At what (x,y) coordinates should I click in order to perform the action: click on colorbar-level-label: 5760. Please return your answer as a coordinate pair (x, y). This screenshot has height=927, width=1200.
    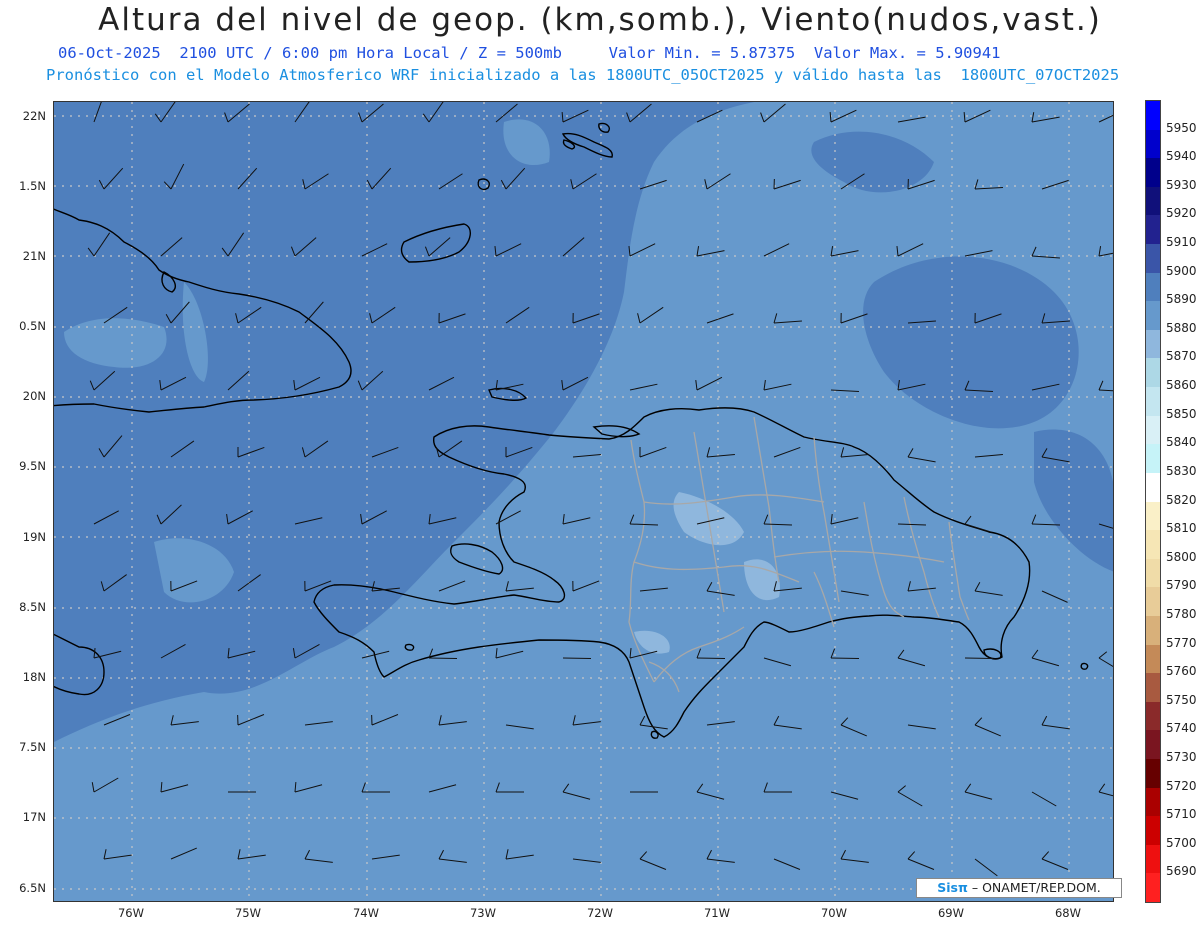
    Looking at the image, I should click on (1181, 671).